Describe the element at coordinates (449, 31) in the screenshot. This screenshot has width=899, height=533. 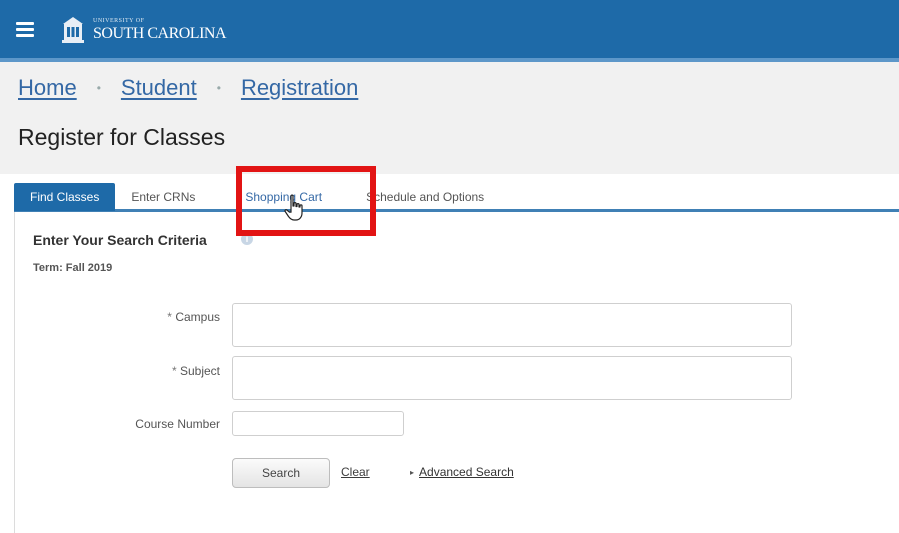
I see `top-banner: UNIVERSITY OF SOUTH CAROLINA` at that location.